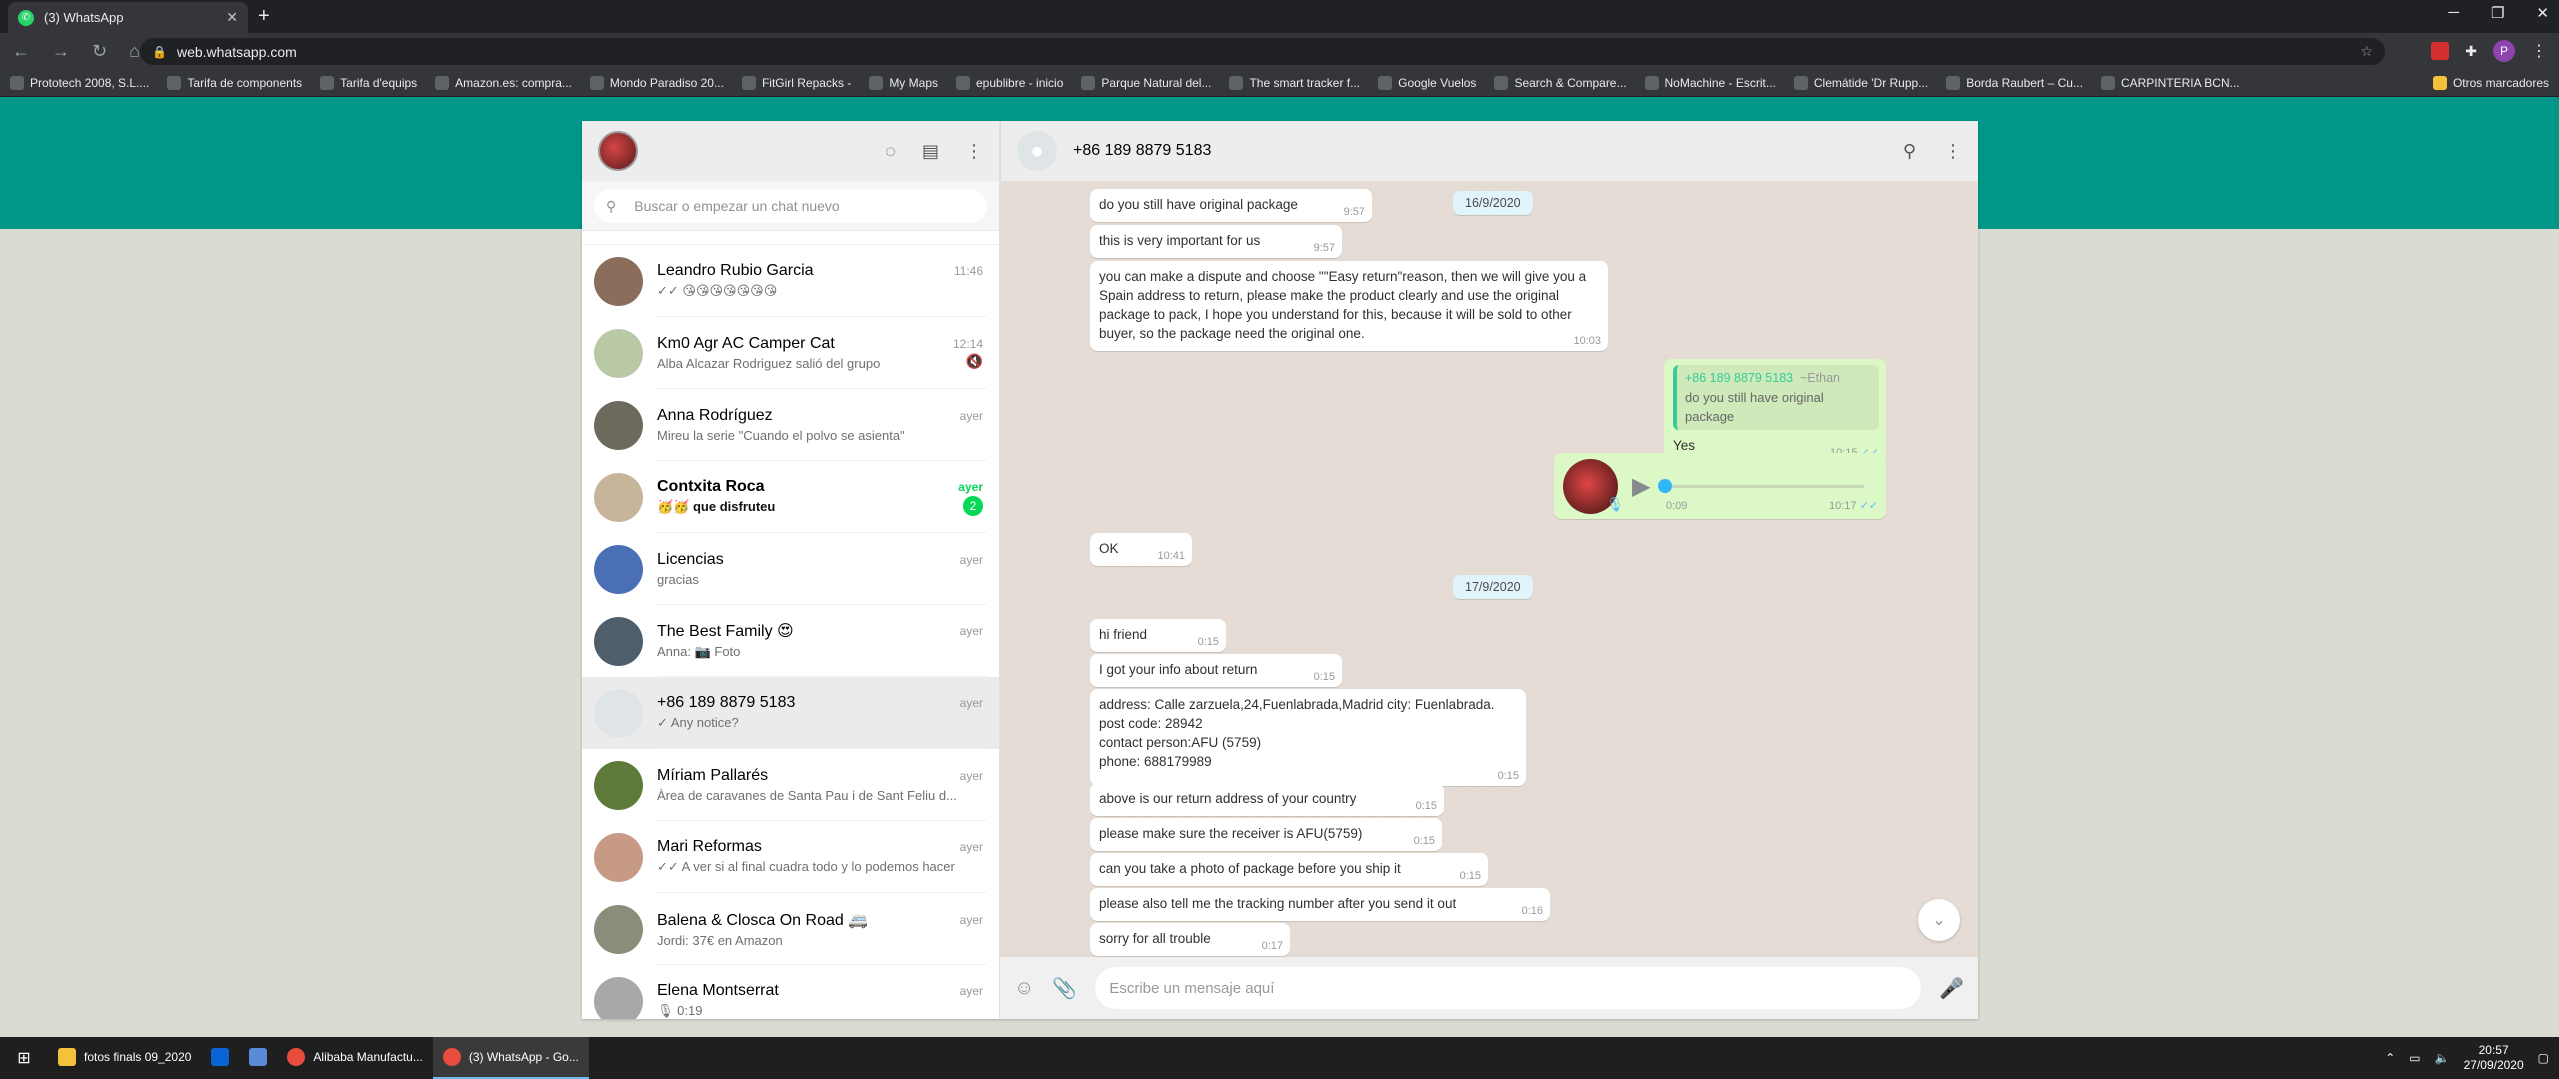 This screenshot has height=1079, width=2559. Describe the element at coordinates (1761, 486) in the screenshot. I see `voice-progress-track` at that location.